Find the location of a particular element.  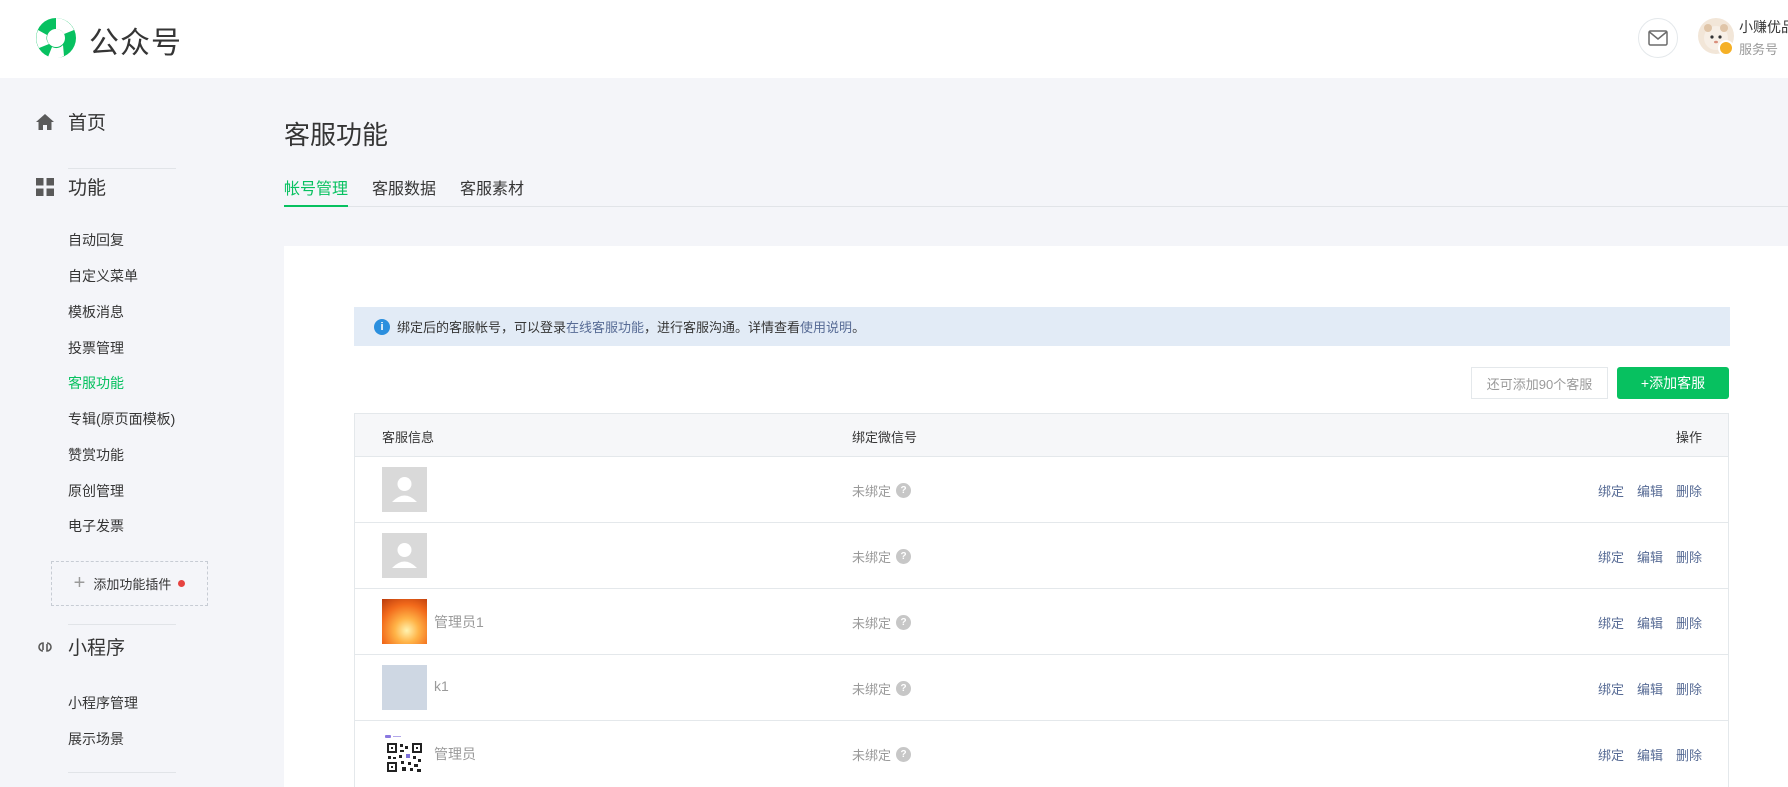

column-header-info: 客服信息 is located at coordinates (408, 437).